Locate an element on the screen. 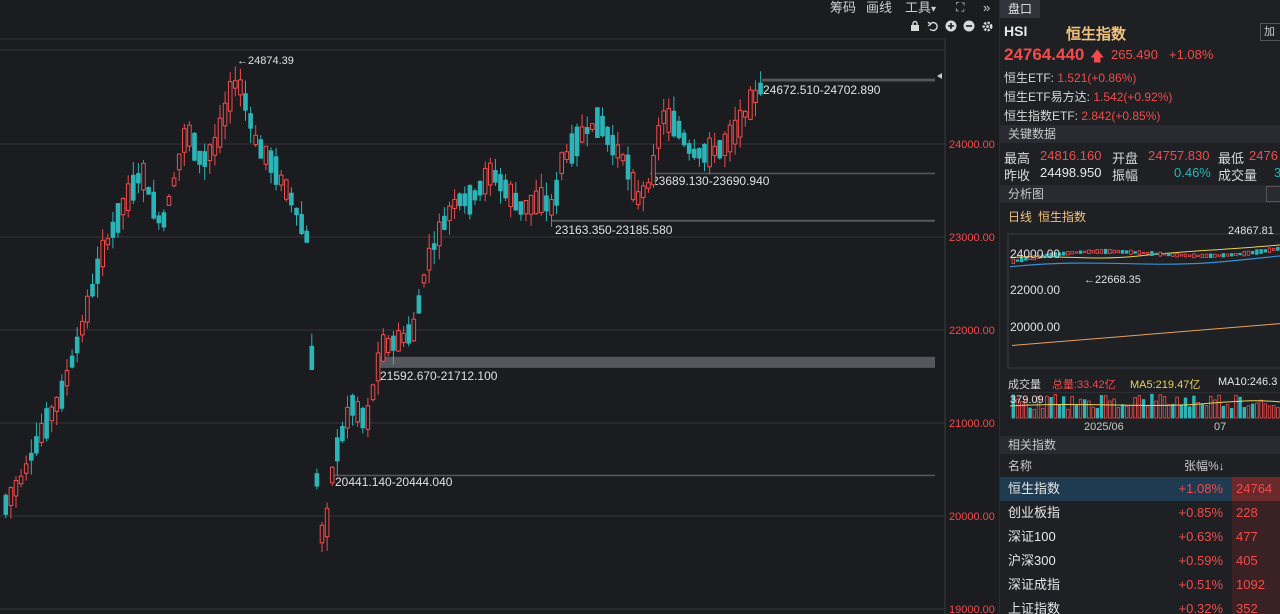  price-zone is located at coordinates (848, 80).